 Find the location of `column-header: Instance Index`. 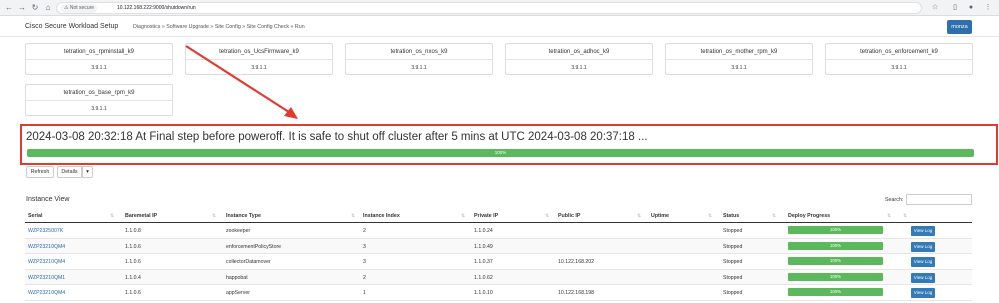

column-header: Instance Index is located at coordinates (381, 216).